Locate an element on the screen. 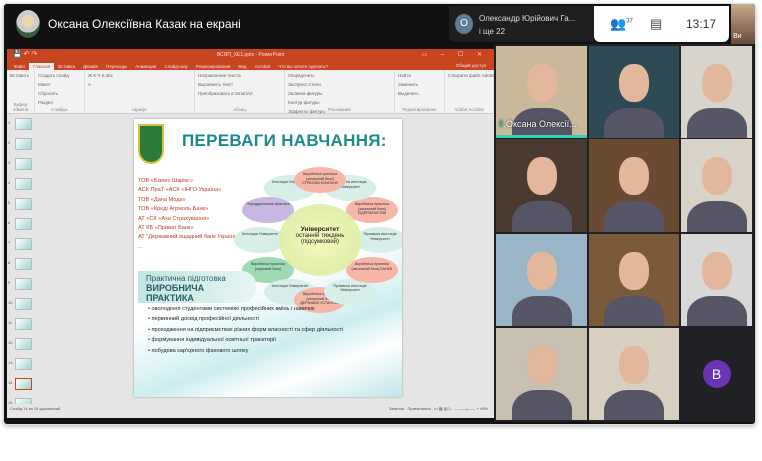  ribbon-button: A is located at coordinates (139, 84).